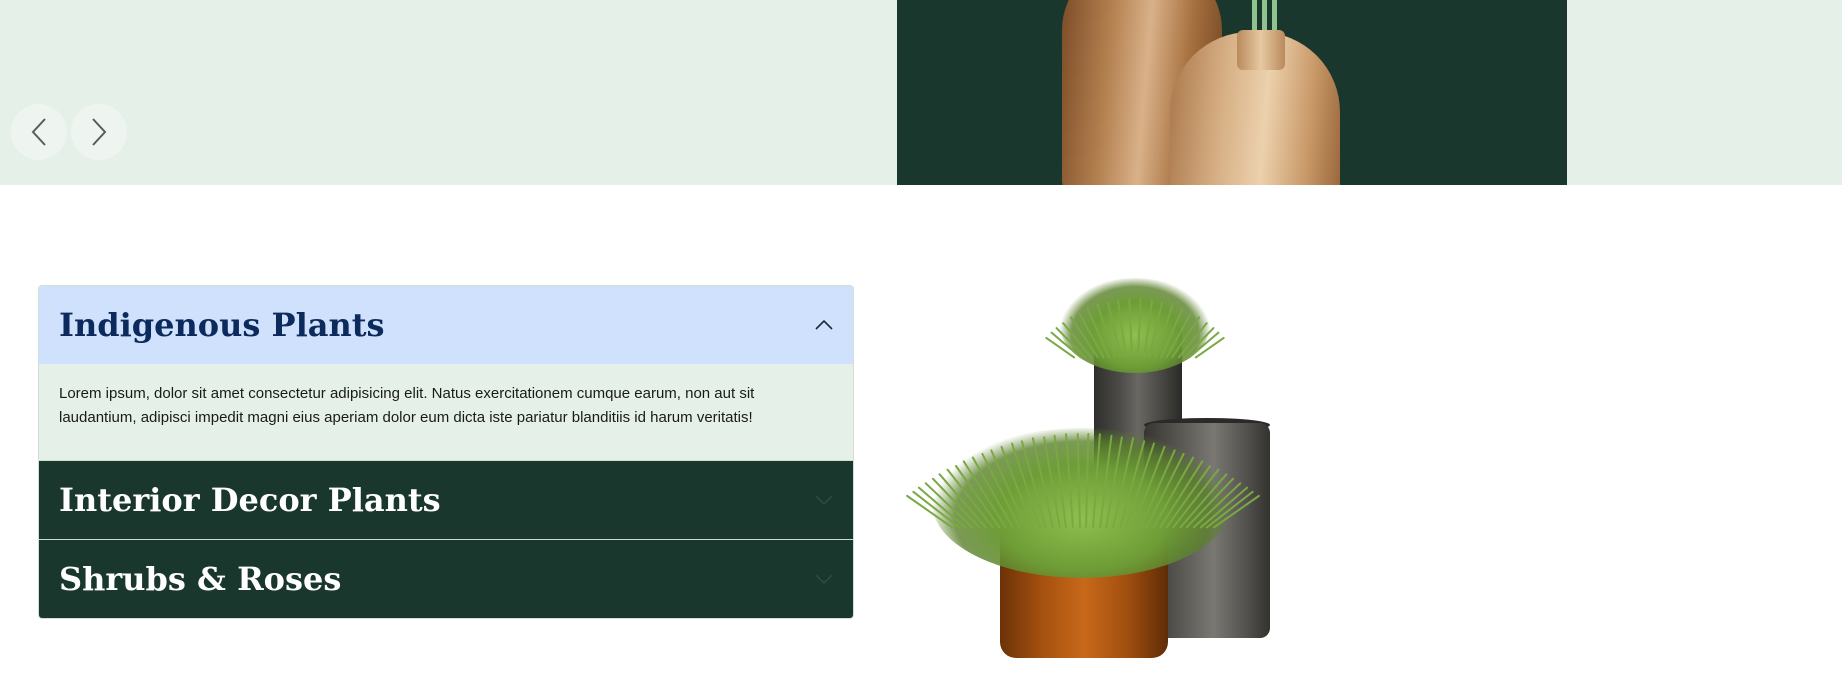 This screenshot has width=1842, height=673. I want to click on accordion-item-interior-decor-plants: Interior Decor Plants, so click(446, 500).